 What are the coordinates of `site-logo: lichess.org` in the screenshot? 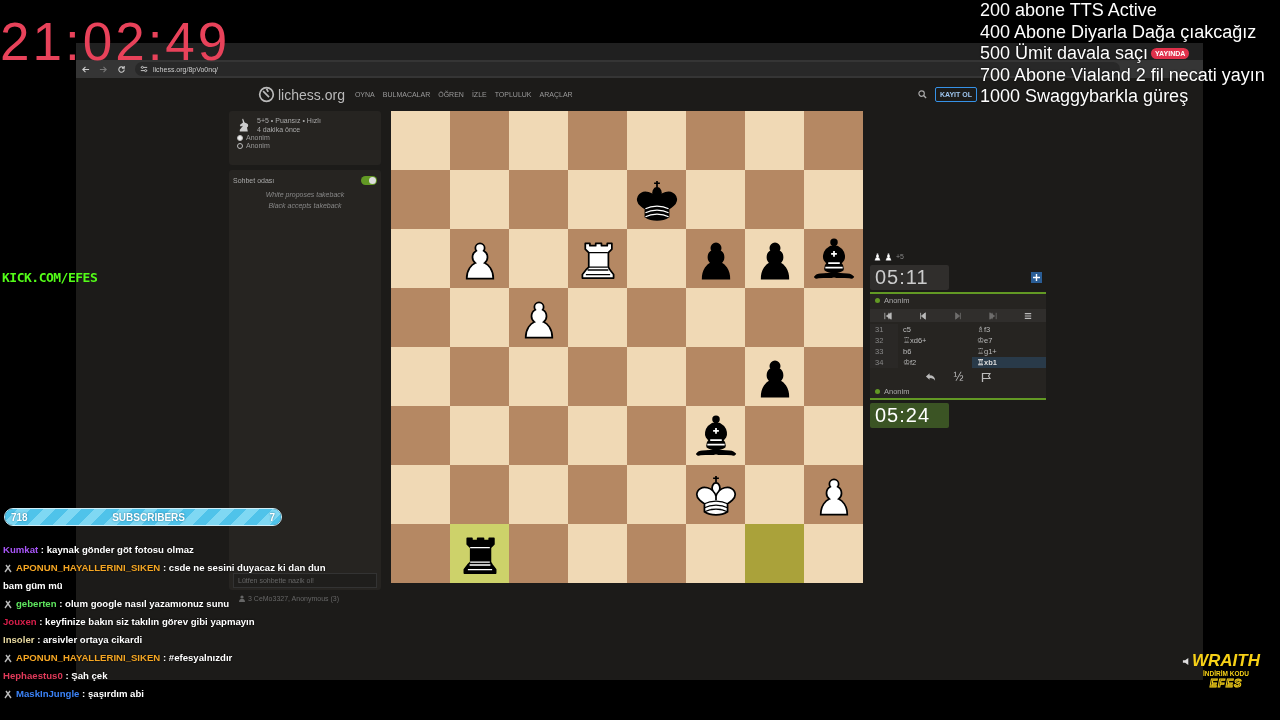 It's located at (311, 94).